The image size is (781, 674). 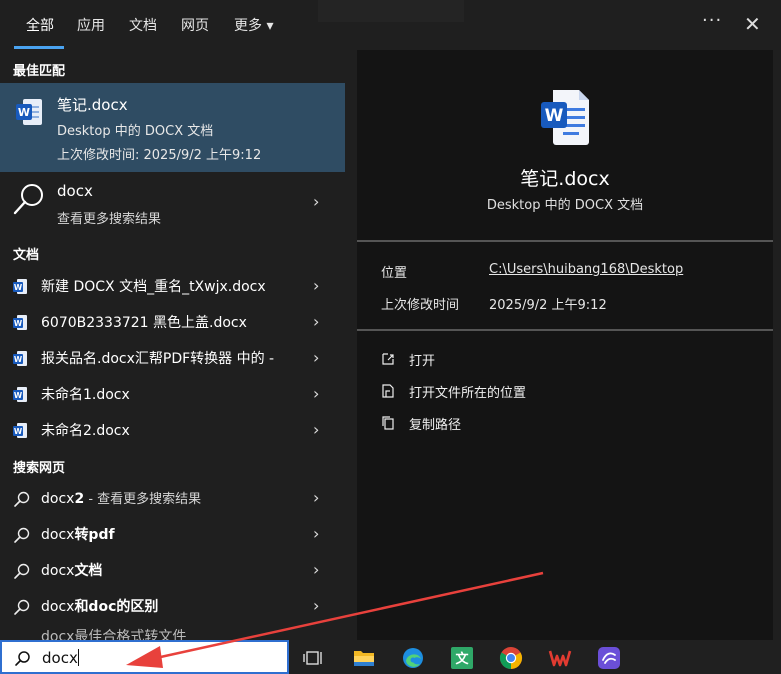 What do you see at coordinates (91, 25) in the screenshot?
I see `tab-apps: 应用` at bounding box center [91, 25].